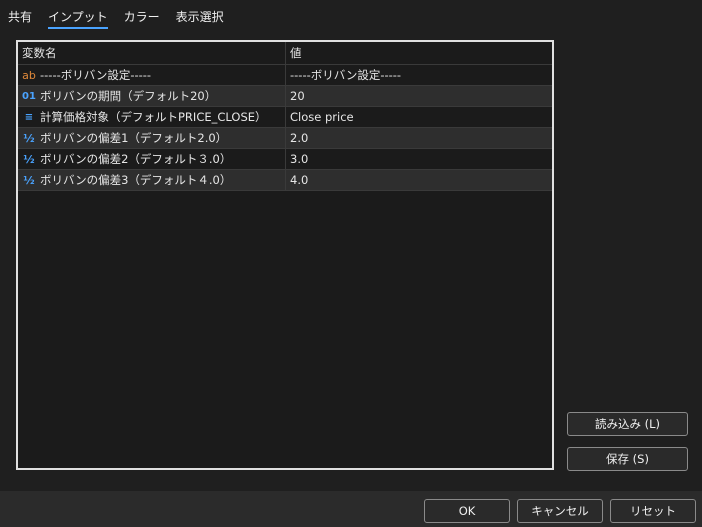 This screenshot has height=527, width=702. I want to click on table-row: 01 ボリバンの期間（デフォルト20） 20, so click(285, 96).